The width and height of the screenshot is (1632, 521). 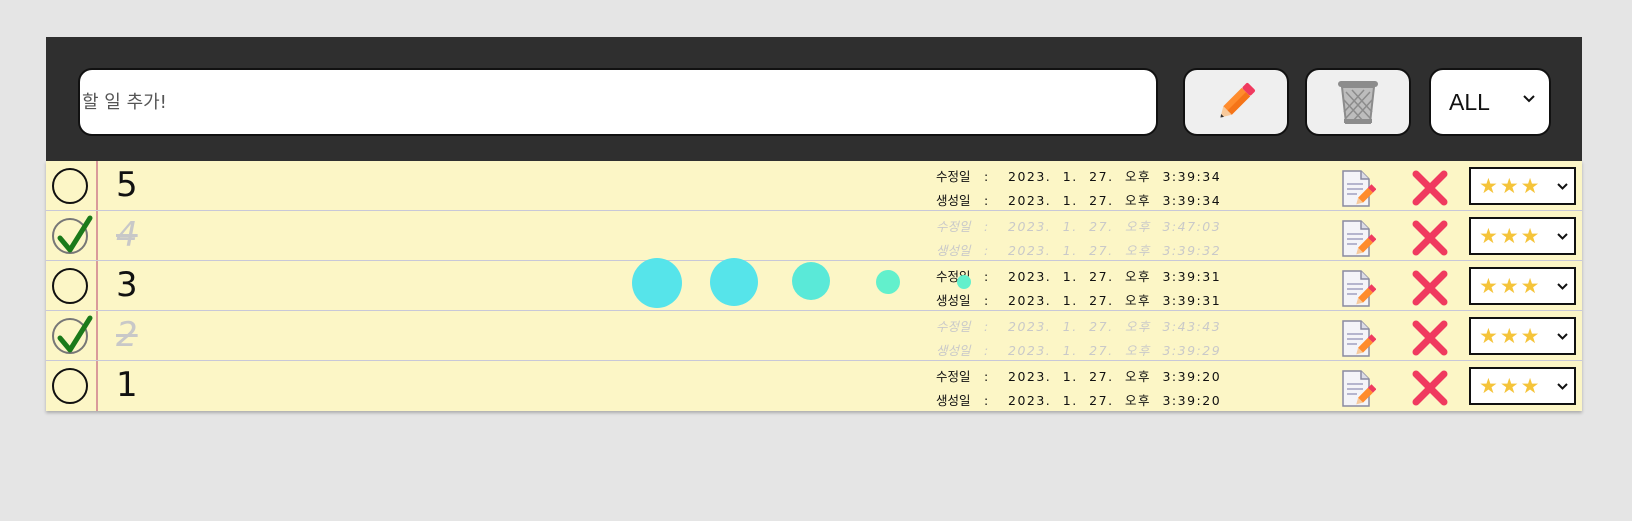 I want to click on add-todo-button, so click(x=1236, y=102).